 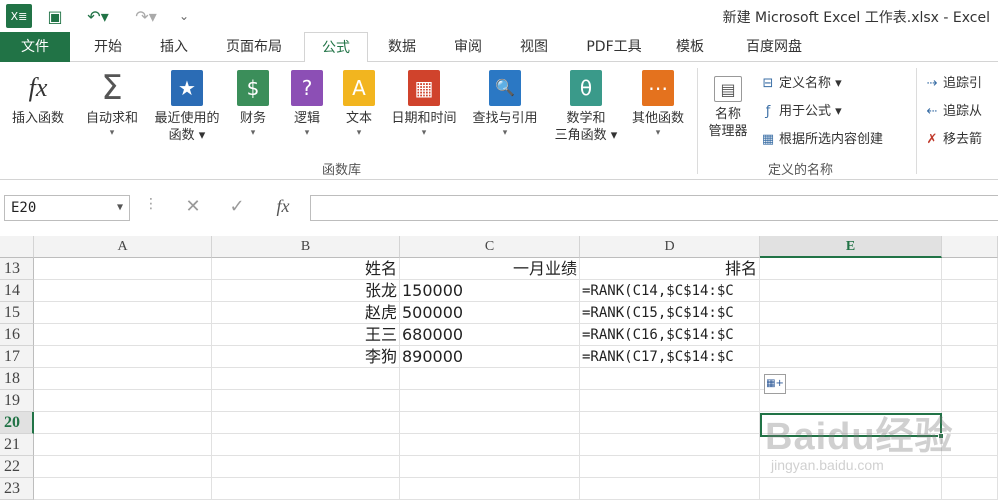 What do you see at coordinates (534, 47) in the screenshot?
I see `tab-view: 视图` at bounding box center [534, 47].